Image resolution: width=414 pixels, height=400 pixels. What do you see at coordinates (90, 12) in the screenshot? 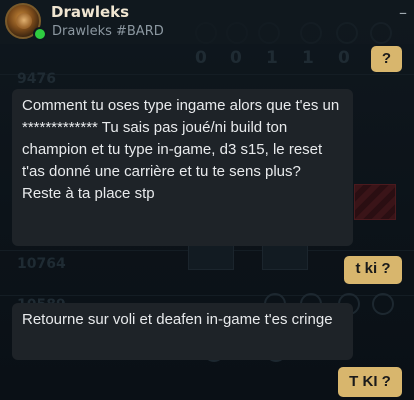
I see `friend-name: Drawleks` at bounding box center [90, 12].